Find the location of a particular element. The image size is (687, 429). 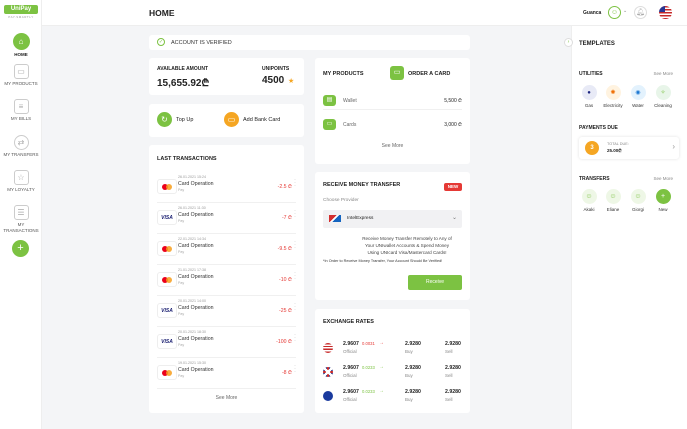

logo-tagline: PAY.SMARTLY is located at coordinates (21, 17).